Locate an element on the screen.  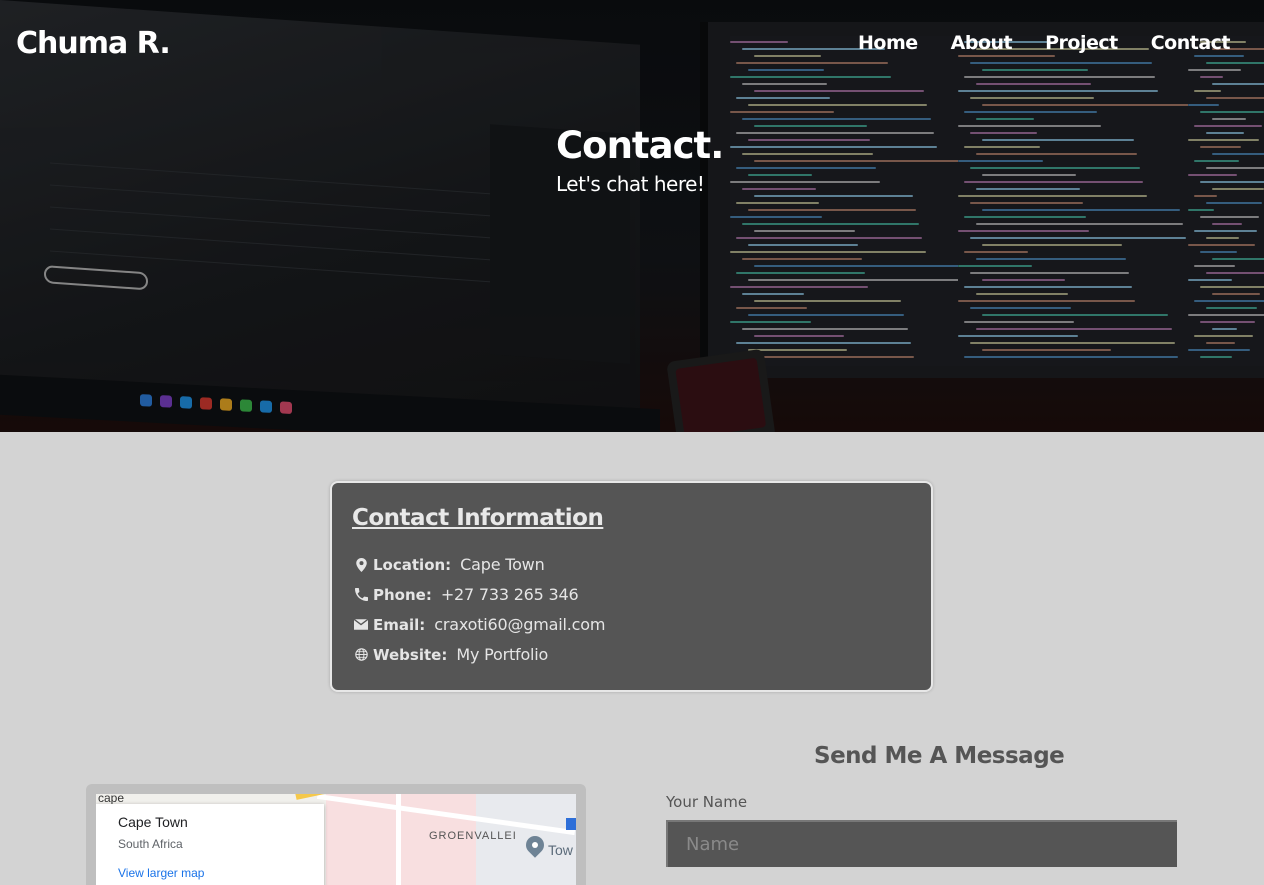
map-label-groenvallei: GROENVALLEI is located at coordinates (473, 836).